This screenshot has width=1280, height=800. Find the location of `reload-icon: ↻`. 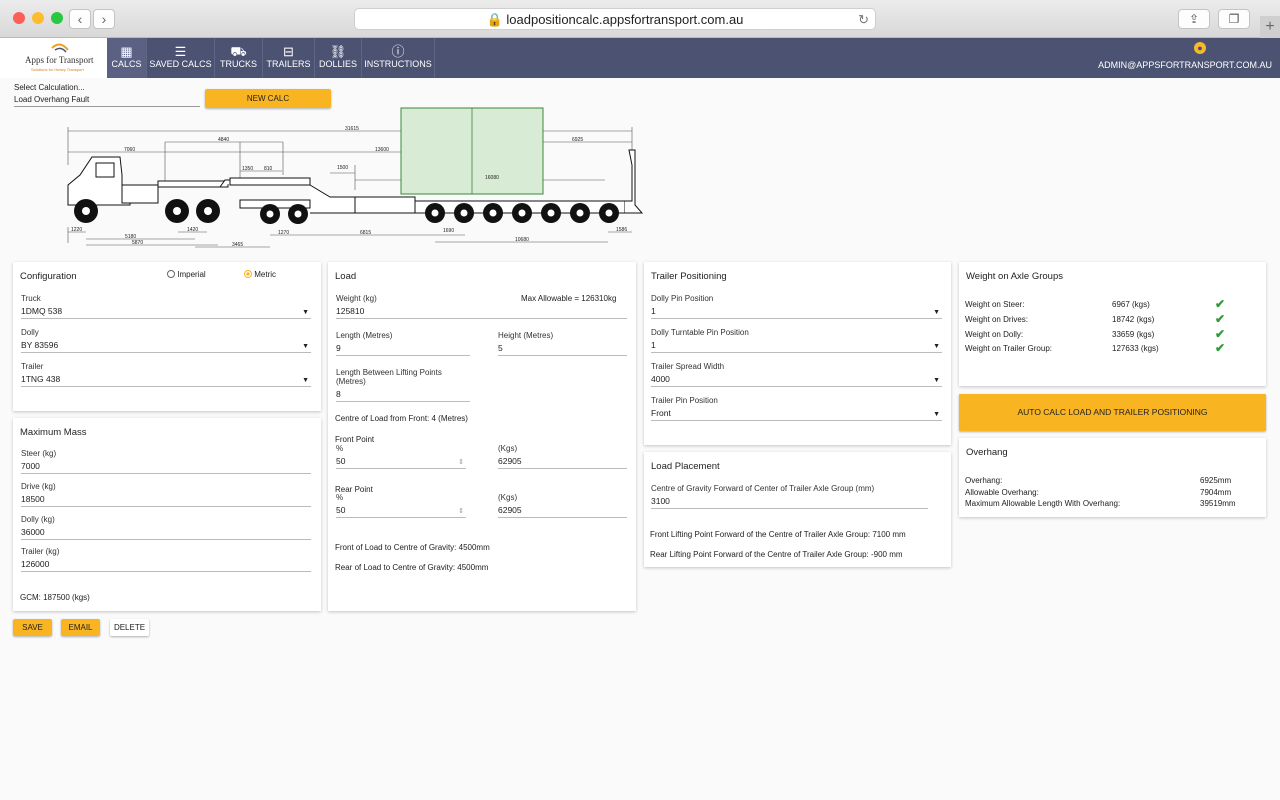

reload-icon: ↻ is located at coordinates (863, 19).